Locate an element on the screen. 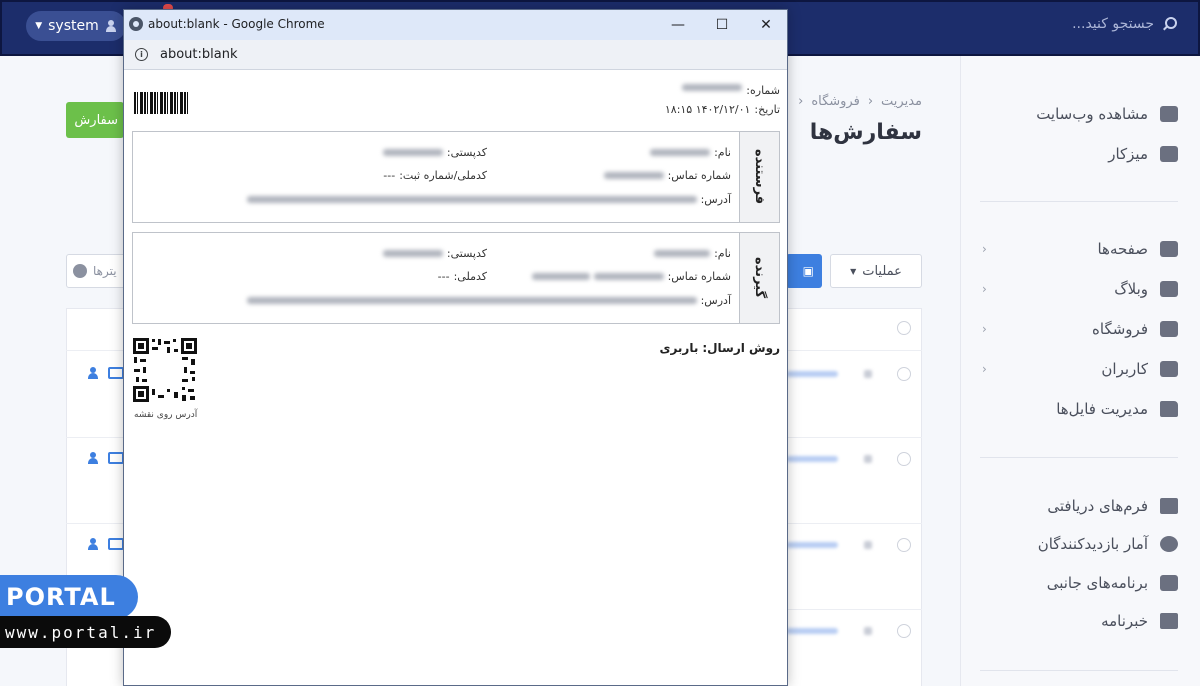 This screenshot has height=686, width=1200. shipping-method: روش ارسال: باربری is located at coordinates (719, 348).